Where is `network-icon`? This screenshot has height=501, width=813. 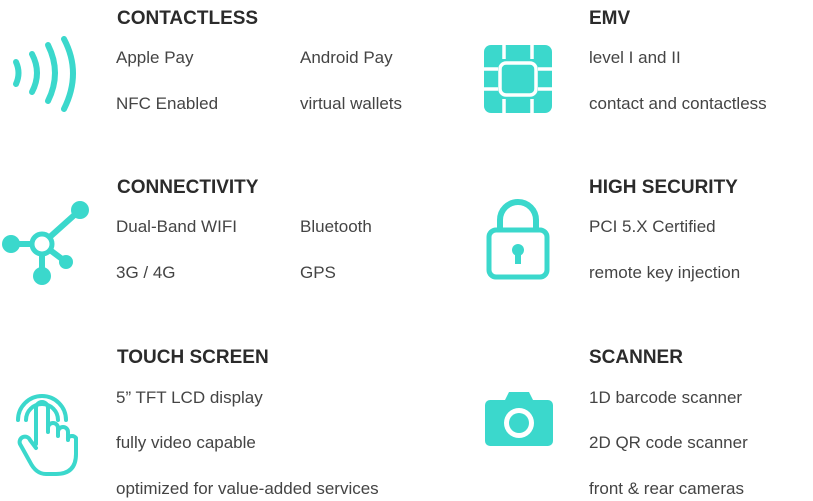 network-icon is located at coordinates (45, 243).